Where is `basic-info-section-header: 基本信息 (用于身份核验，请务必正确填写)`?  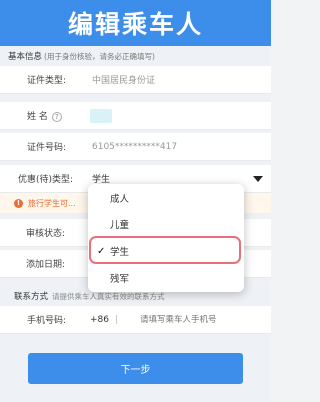 basic-info-section-header: 基本信息 (用于身份核验，请务必正确填写) is located at coordinates (135, 56).